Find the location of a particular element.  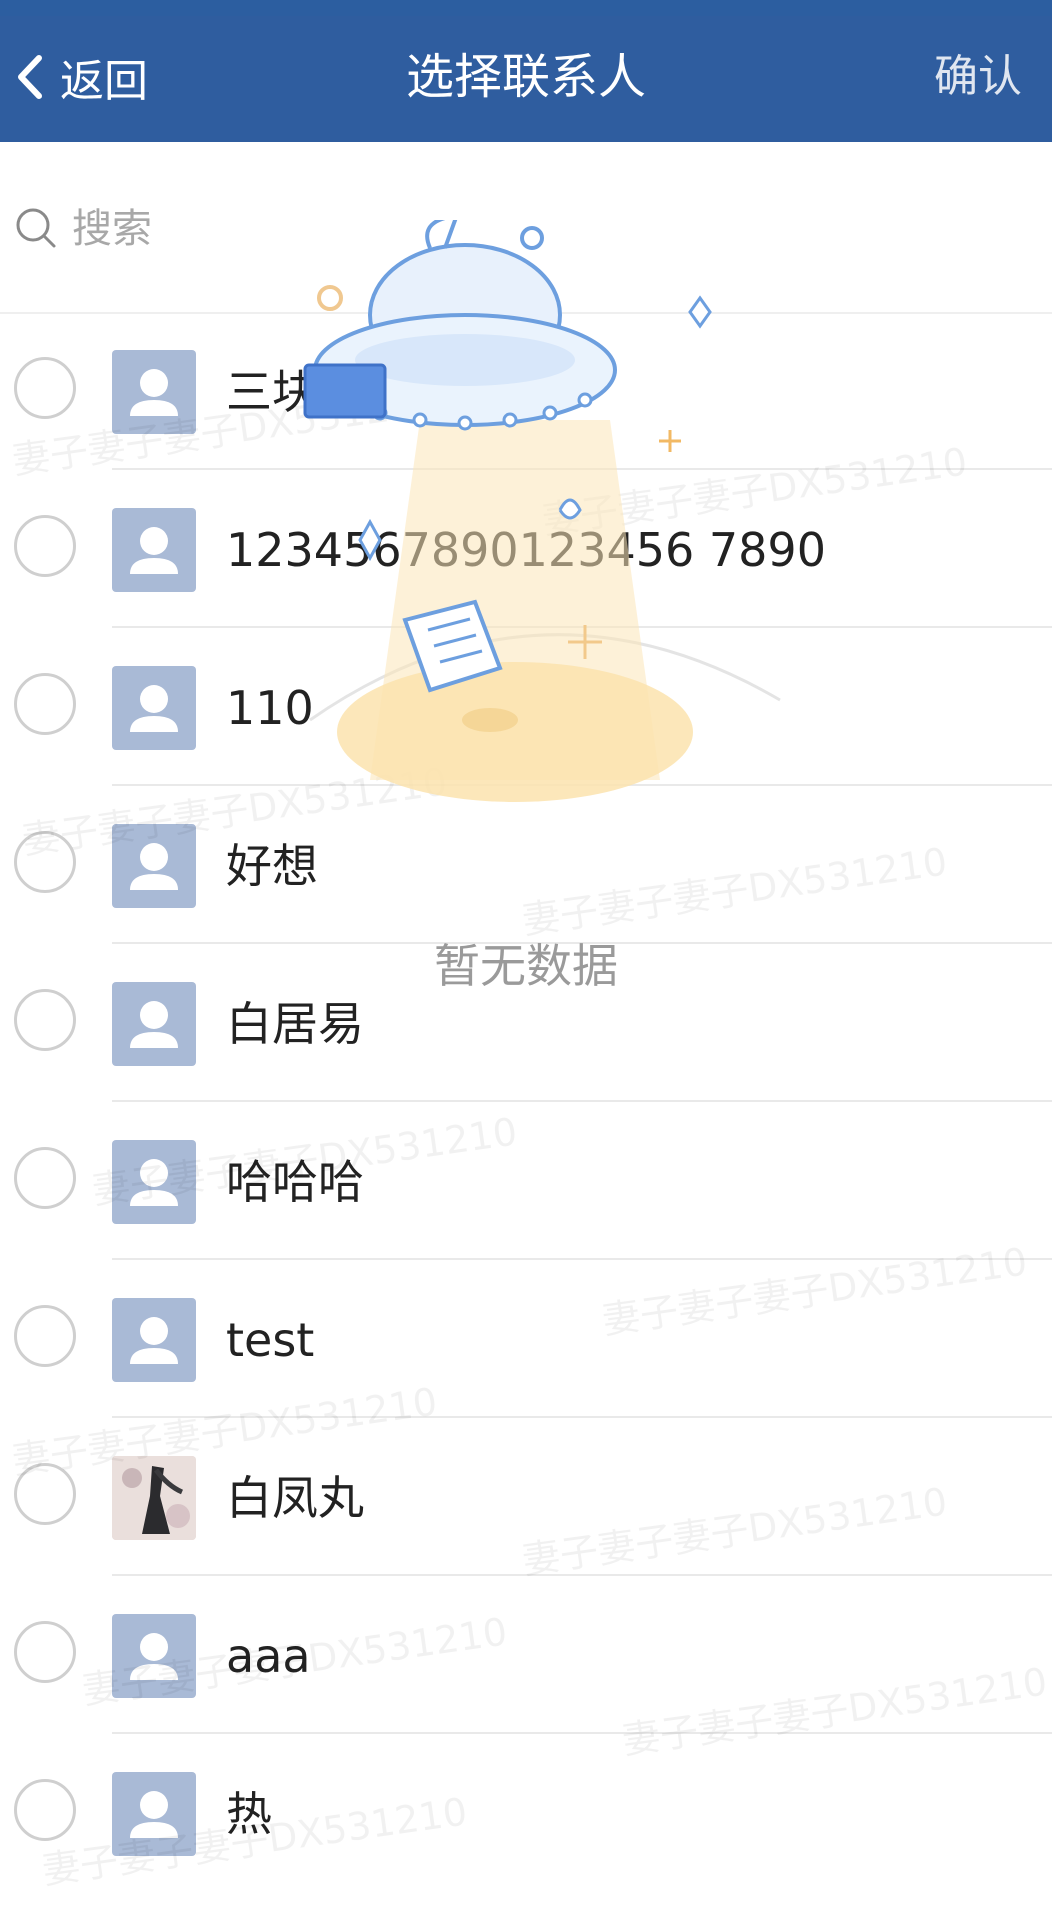

contact-name: 110 is located at coordinates (270, 708).